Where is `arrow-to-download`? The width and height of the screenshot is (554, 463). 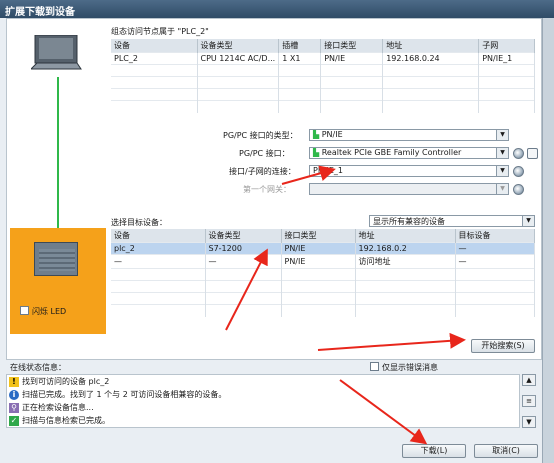
arrow-to-download is located at coordinates (383, 412).